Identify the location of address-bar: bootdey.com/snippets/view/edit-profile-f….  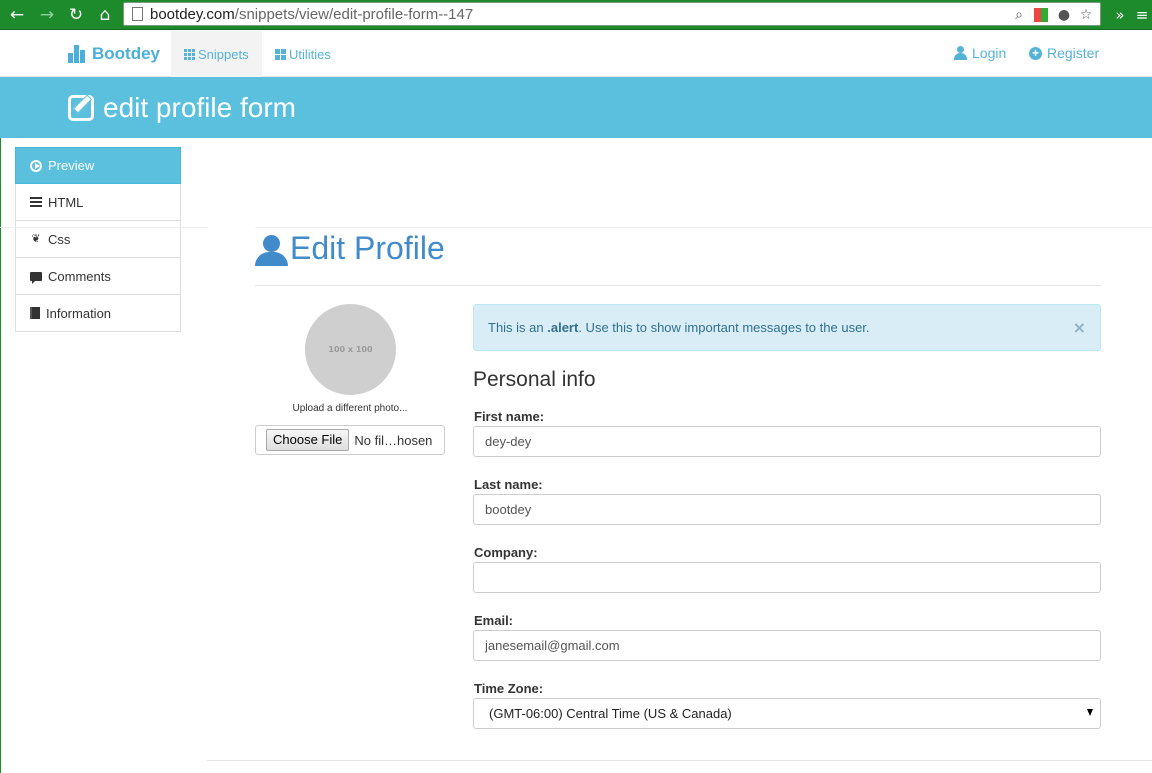
(612, 14).